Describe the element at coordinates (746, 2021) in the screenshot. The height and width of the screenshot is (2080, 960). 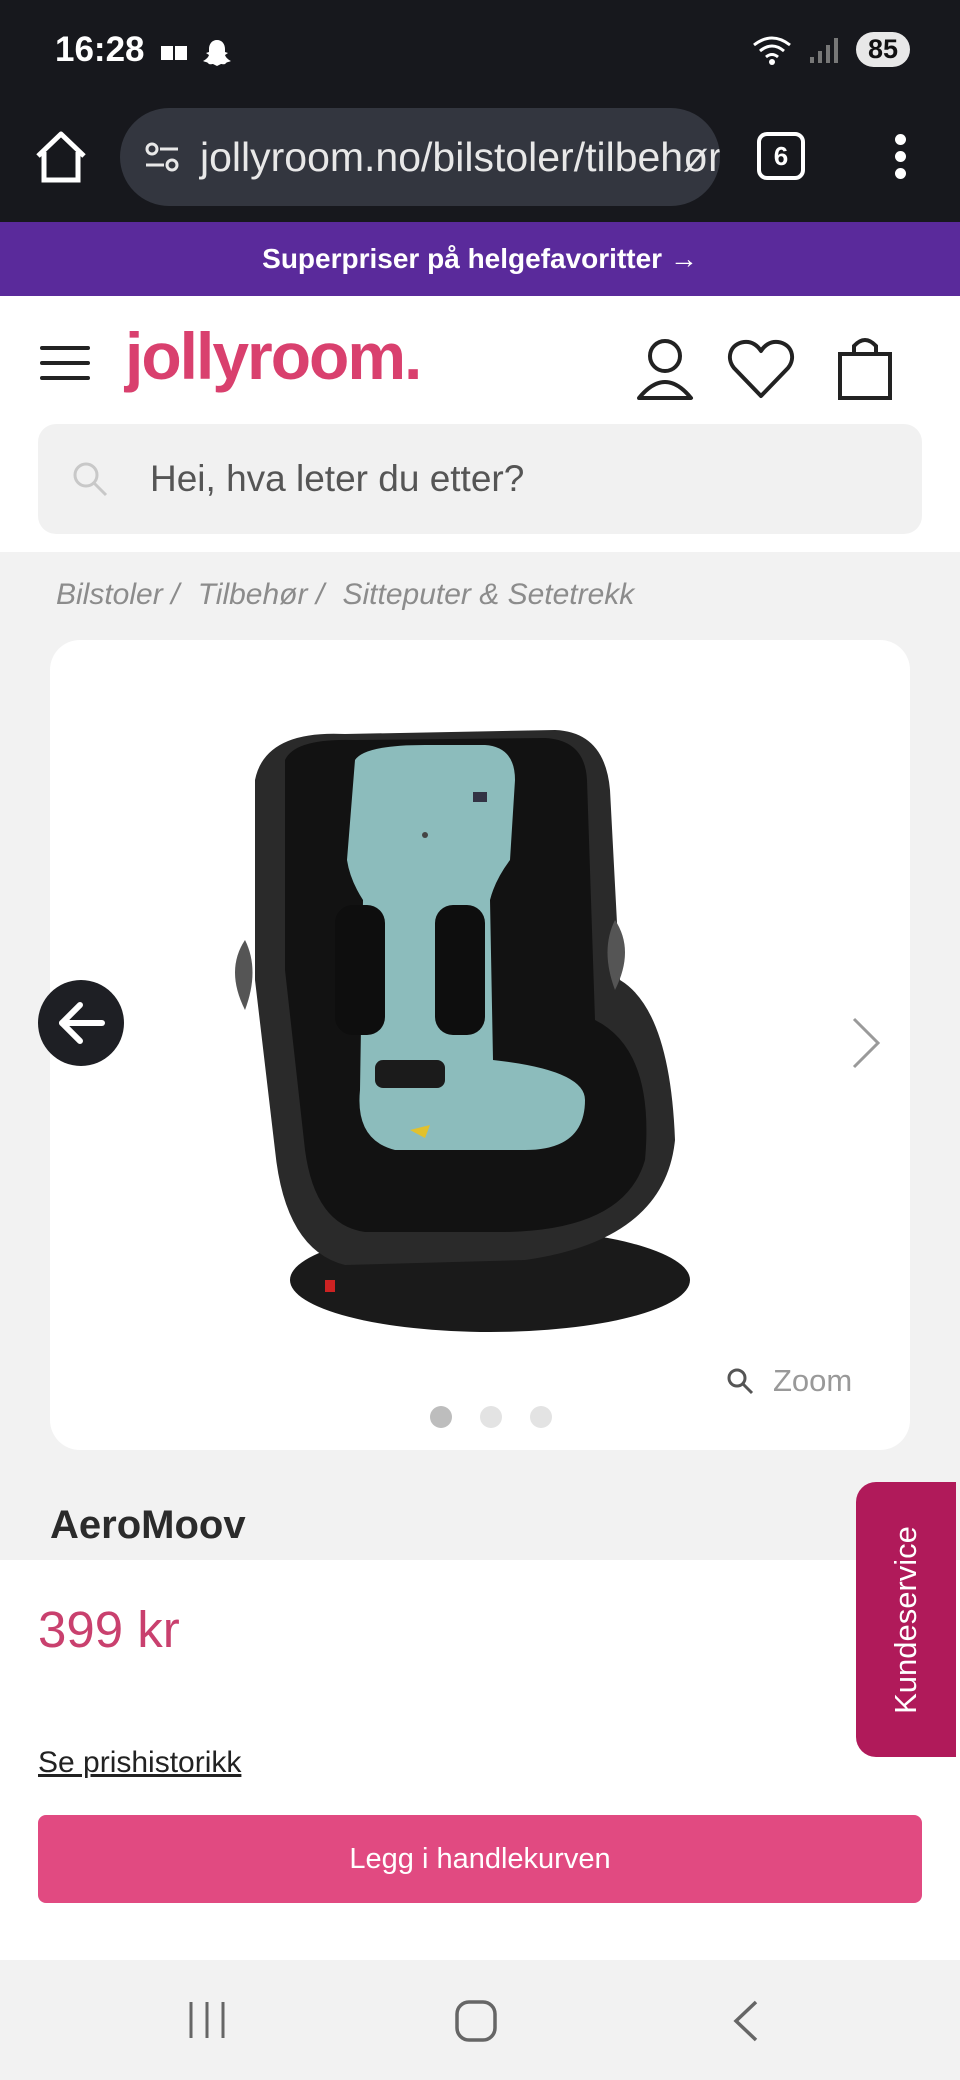
I see `back-nav-icon` at that location.